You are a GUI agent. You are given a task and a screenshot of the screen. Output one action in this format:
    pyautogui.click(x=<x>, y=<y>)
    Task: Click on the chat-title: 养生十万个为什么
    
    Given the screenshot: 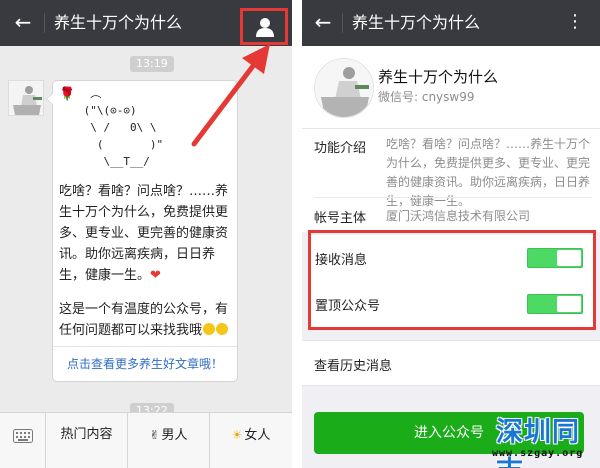 What is the action you would take?
    pyautogui.click(x=118, y=22)
    